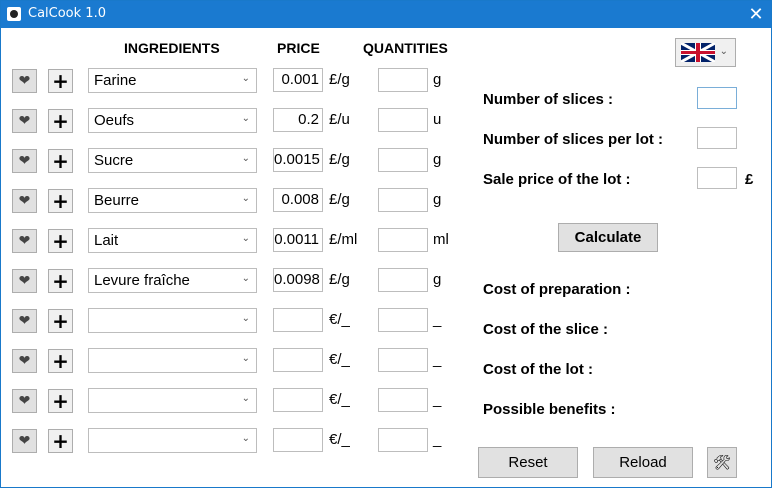 The image size is (772, 488). What do you see at coordinates (698, 52) in the screenshot?
I see `uk-flag-icon` at bounding box center [698, 52].